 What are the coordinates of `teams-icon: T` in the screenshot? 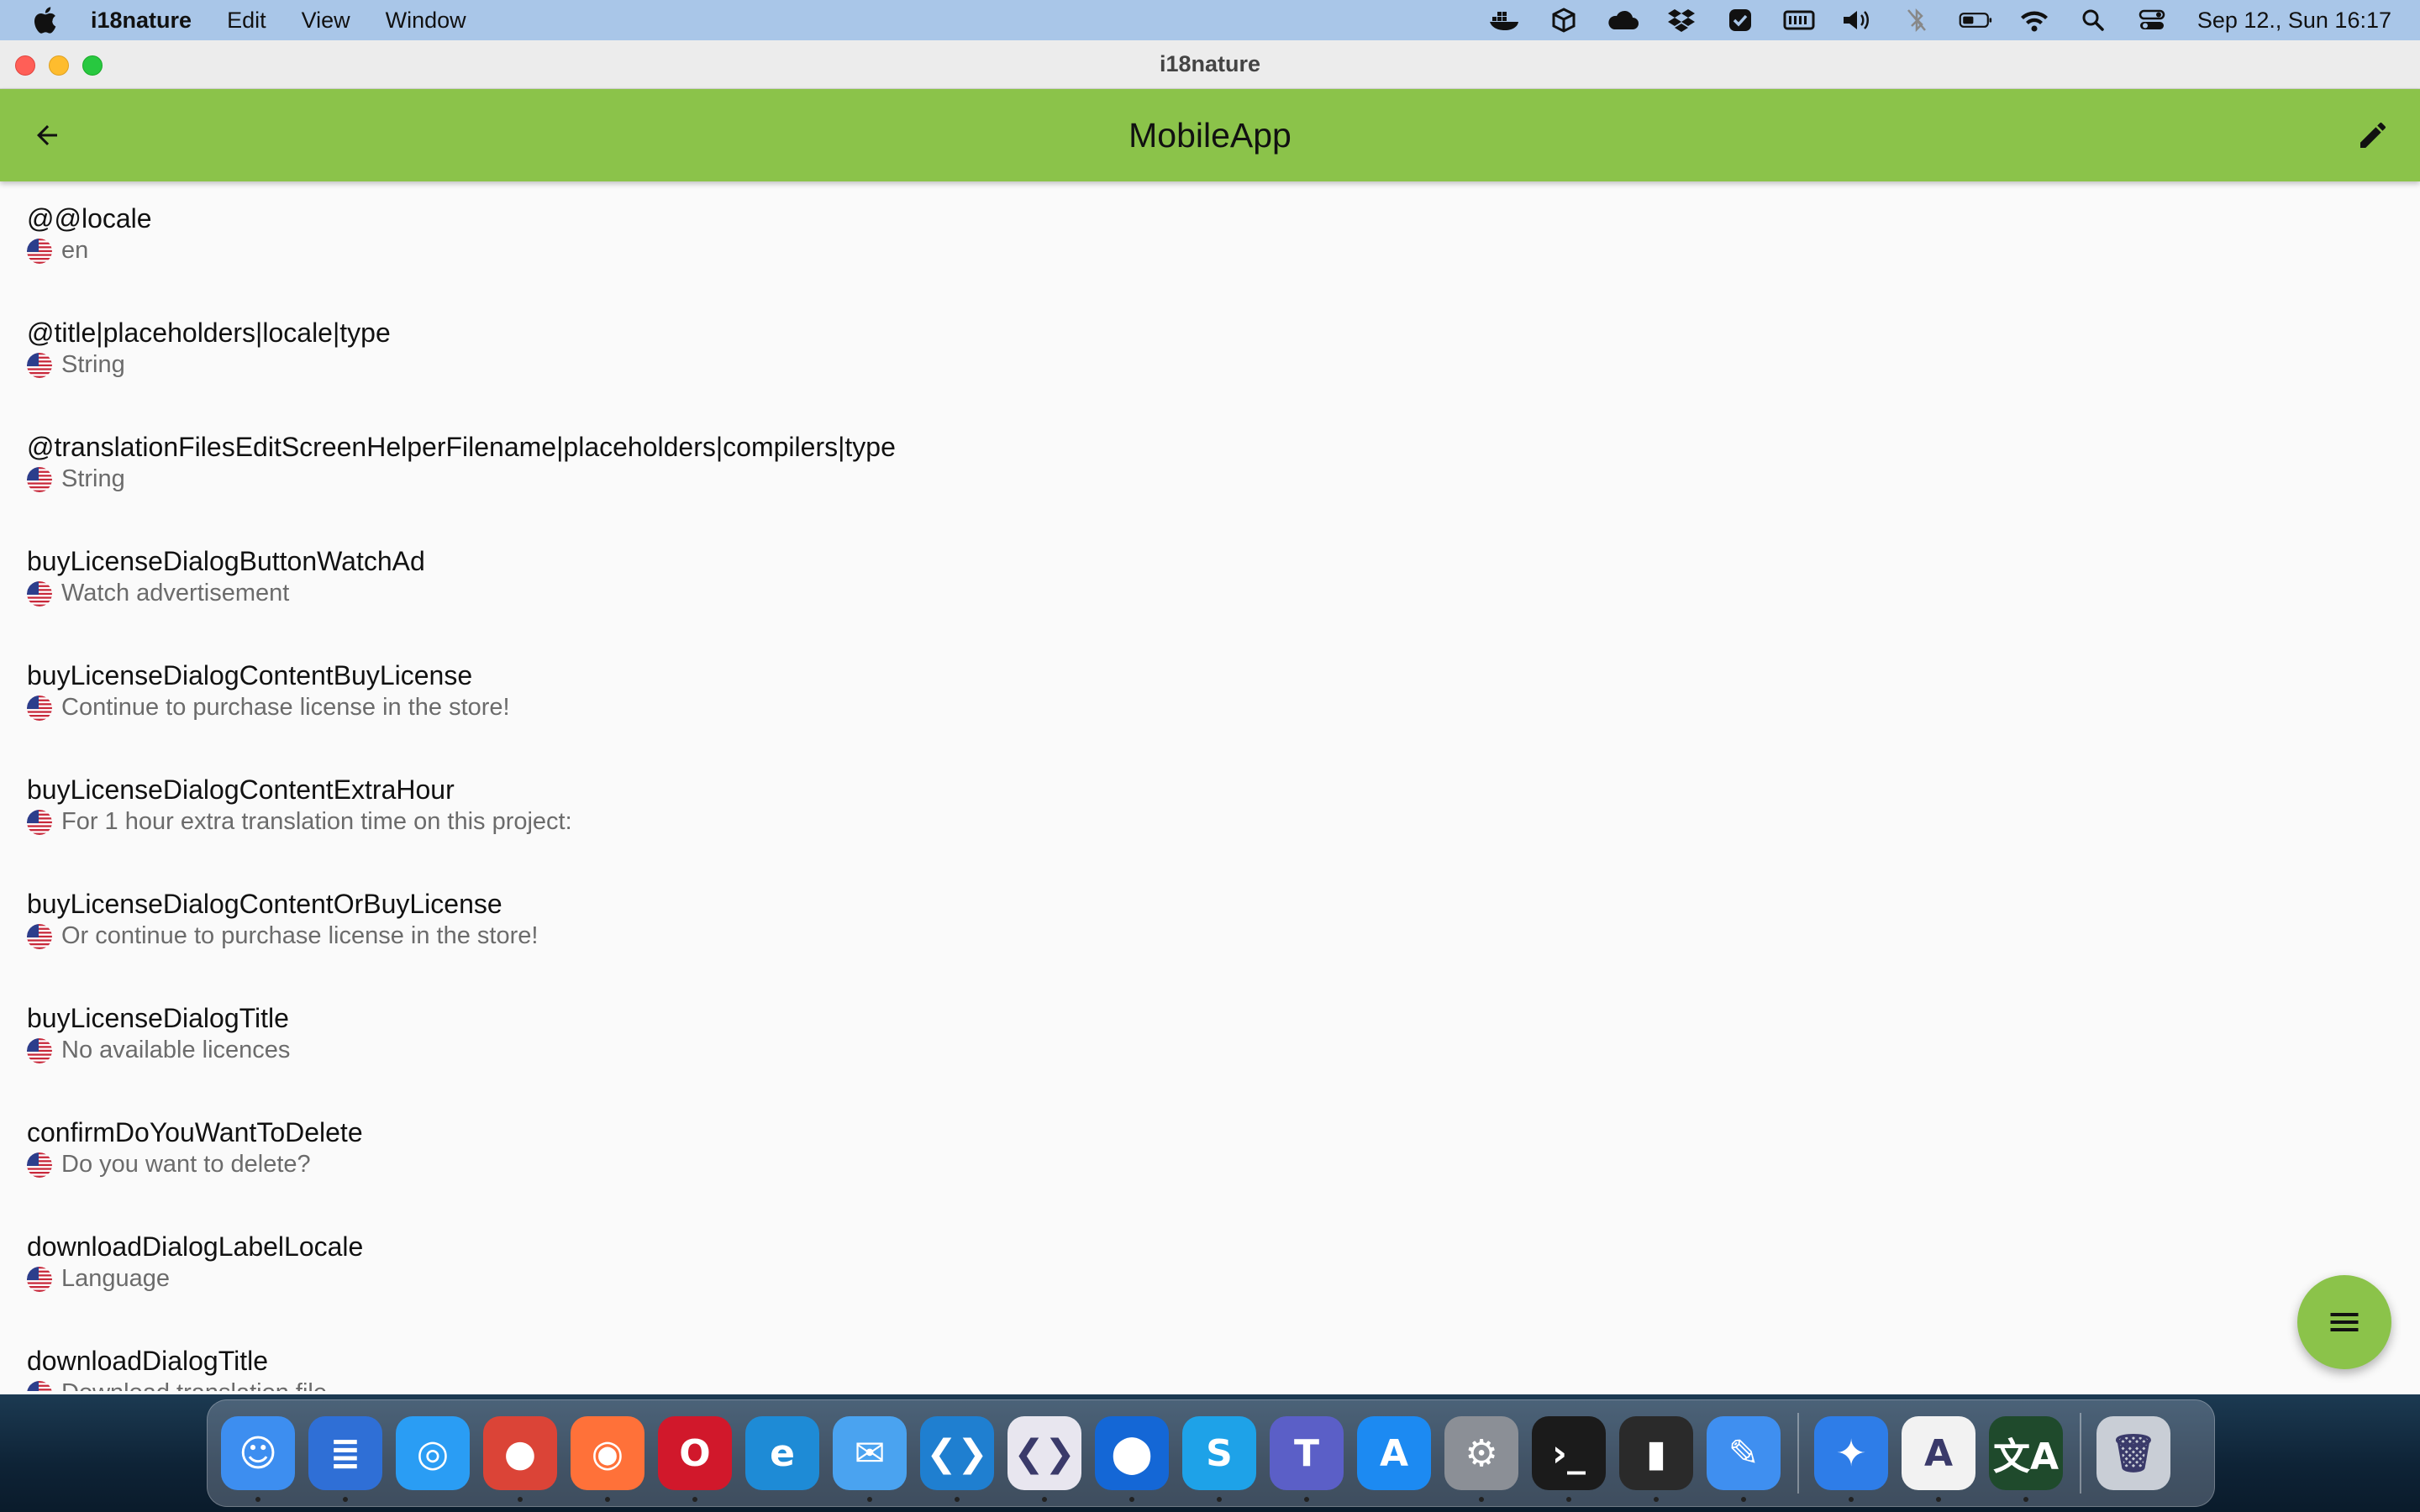 It's located at (1306, 1453).